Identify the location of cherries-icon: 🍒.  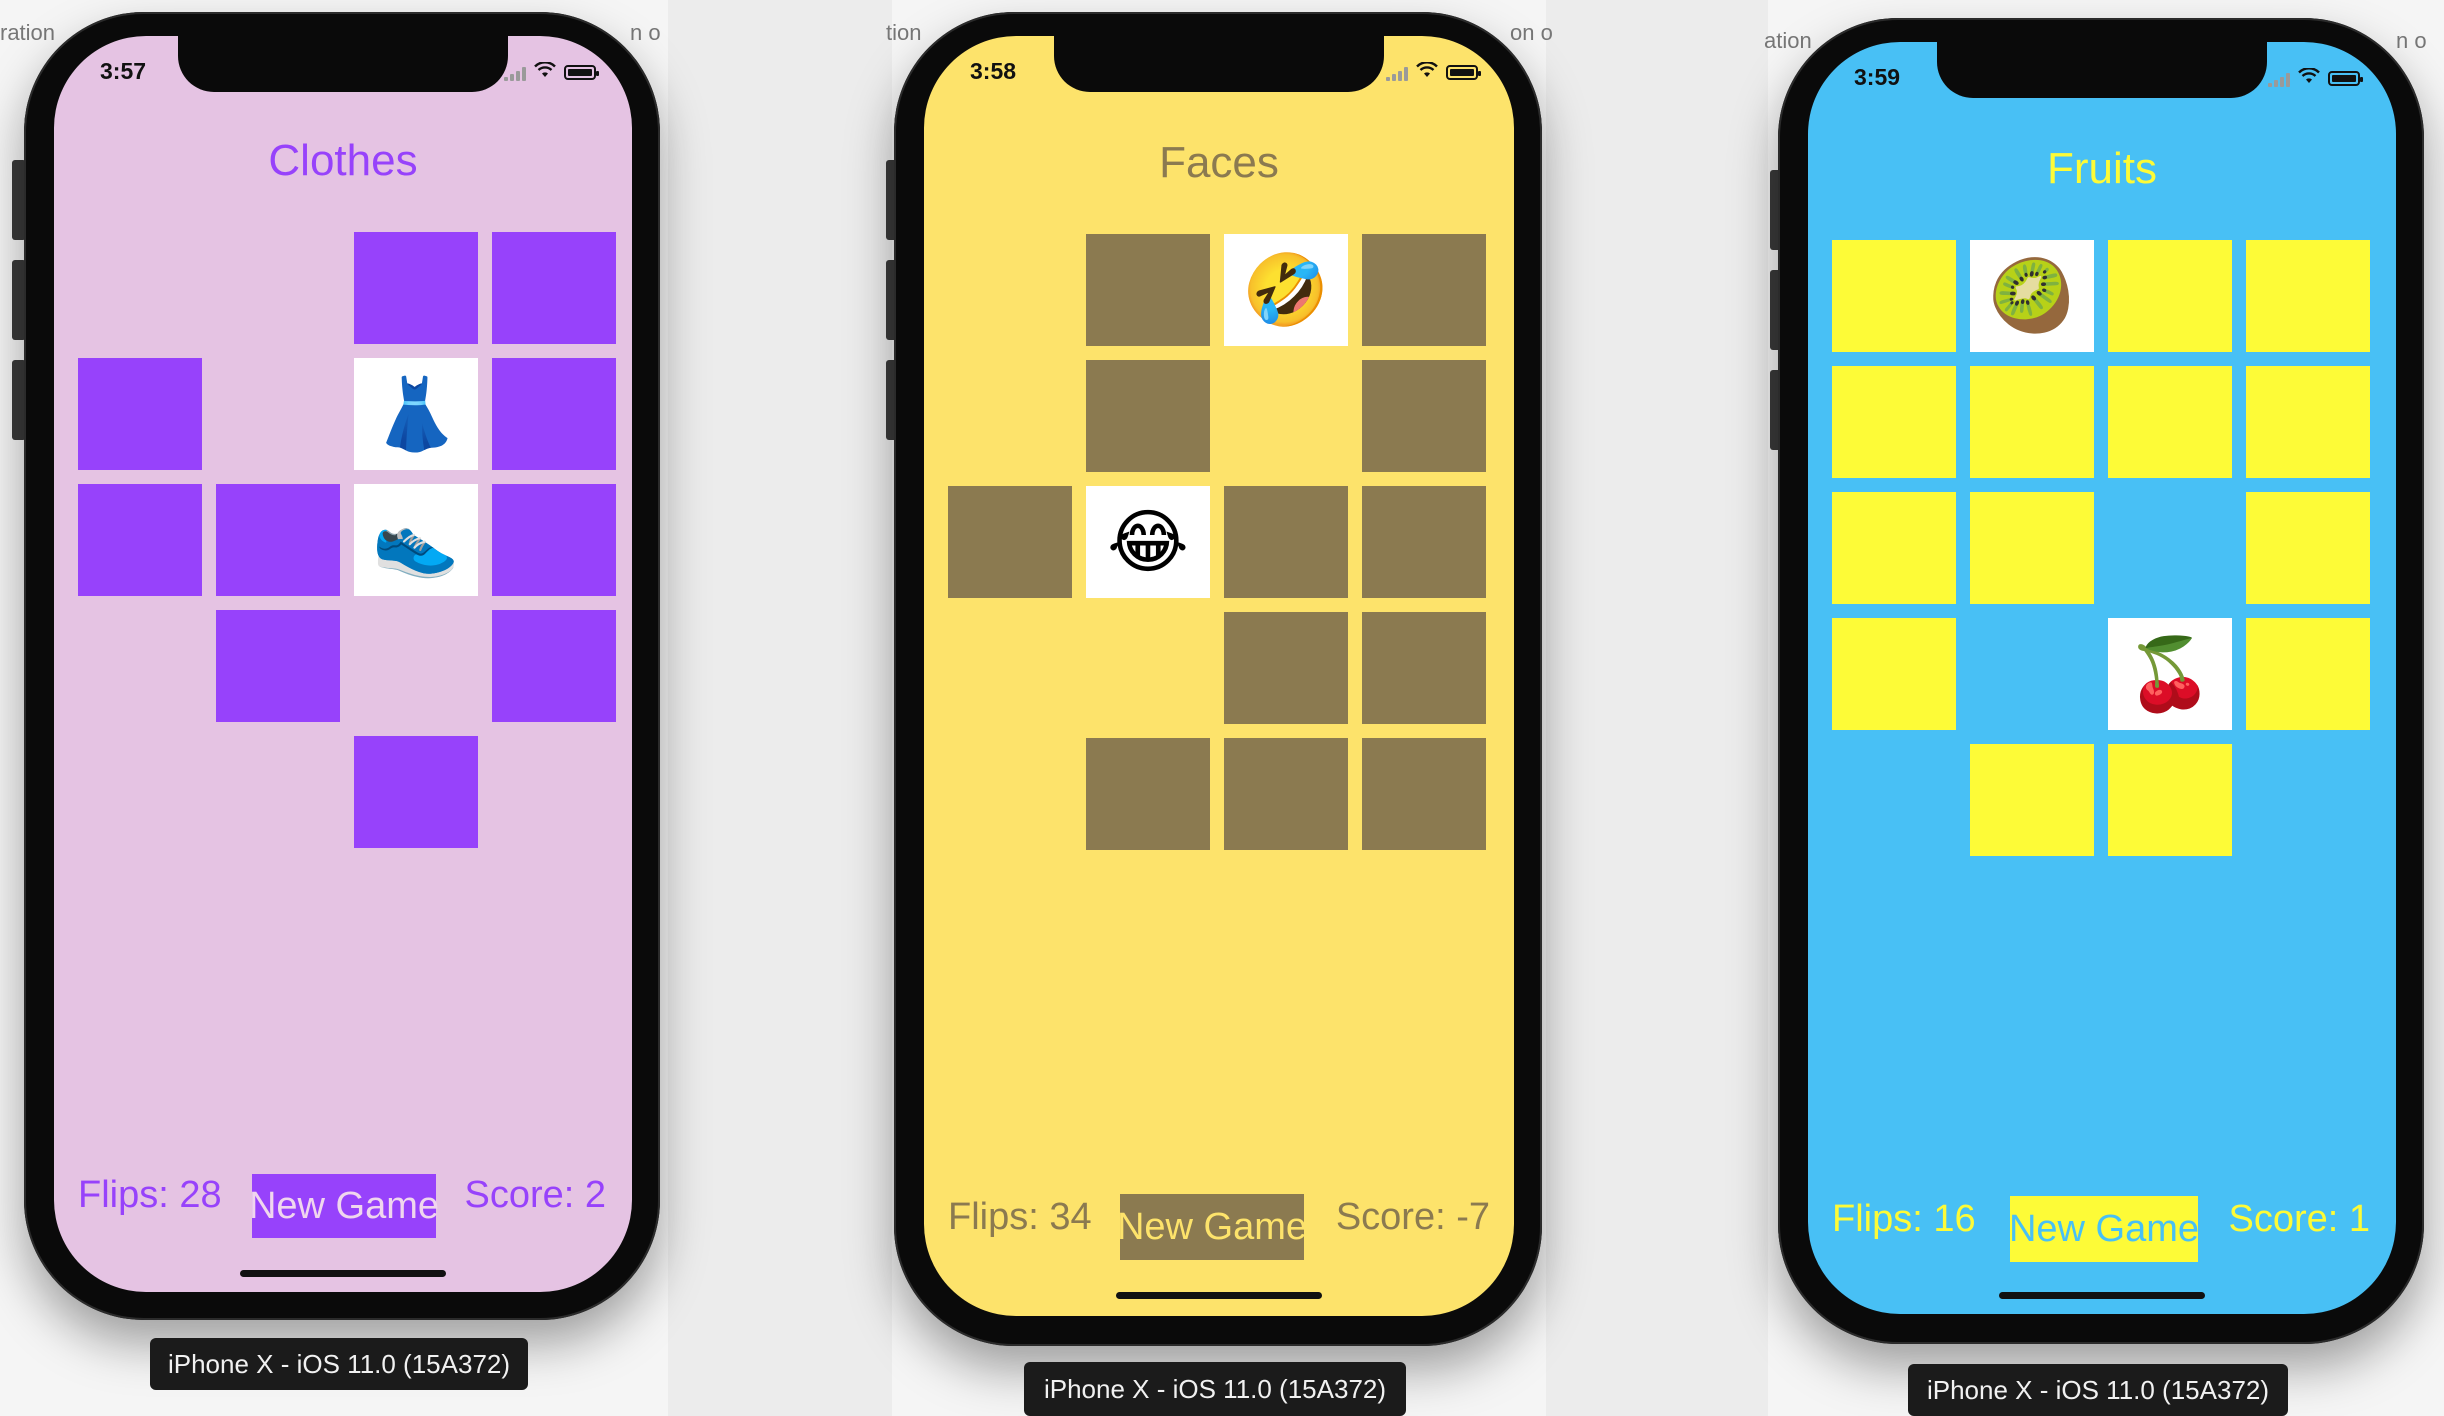
(2170, 674).